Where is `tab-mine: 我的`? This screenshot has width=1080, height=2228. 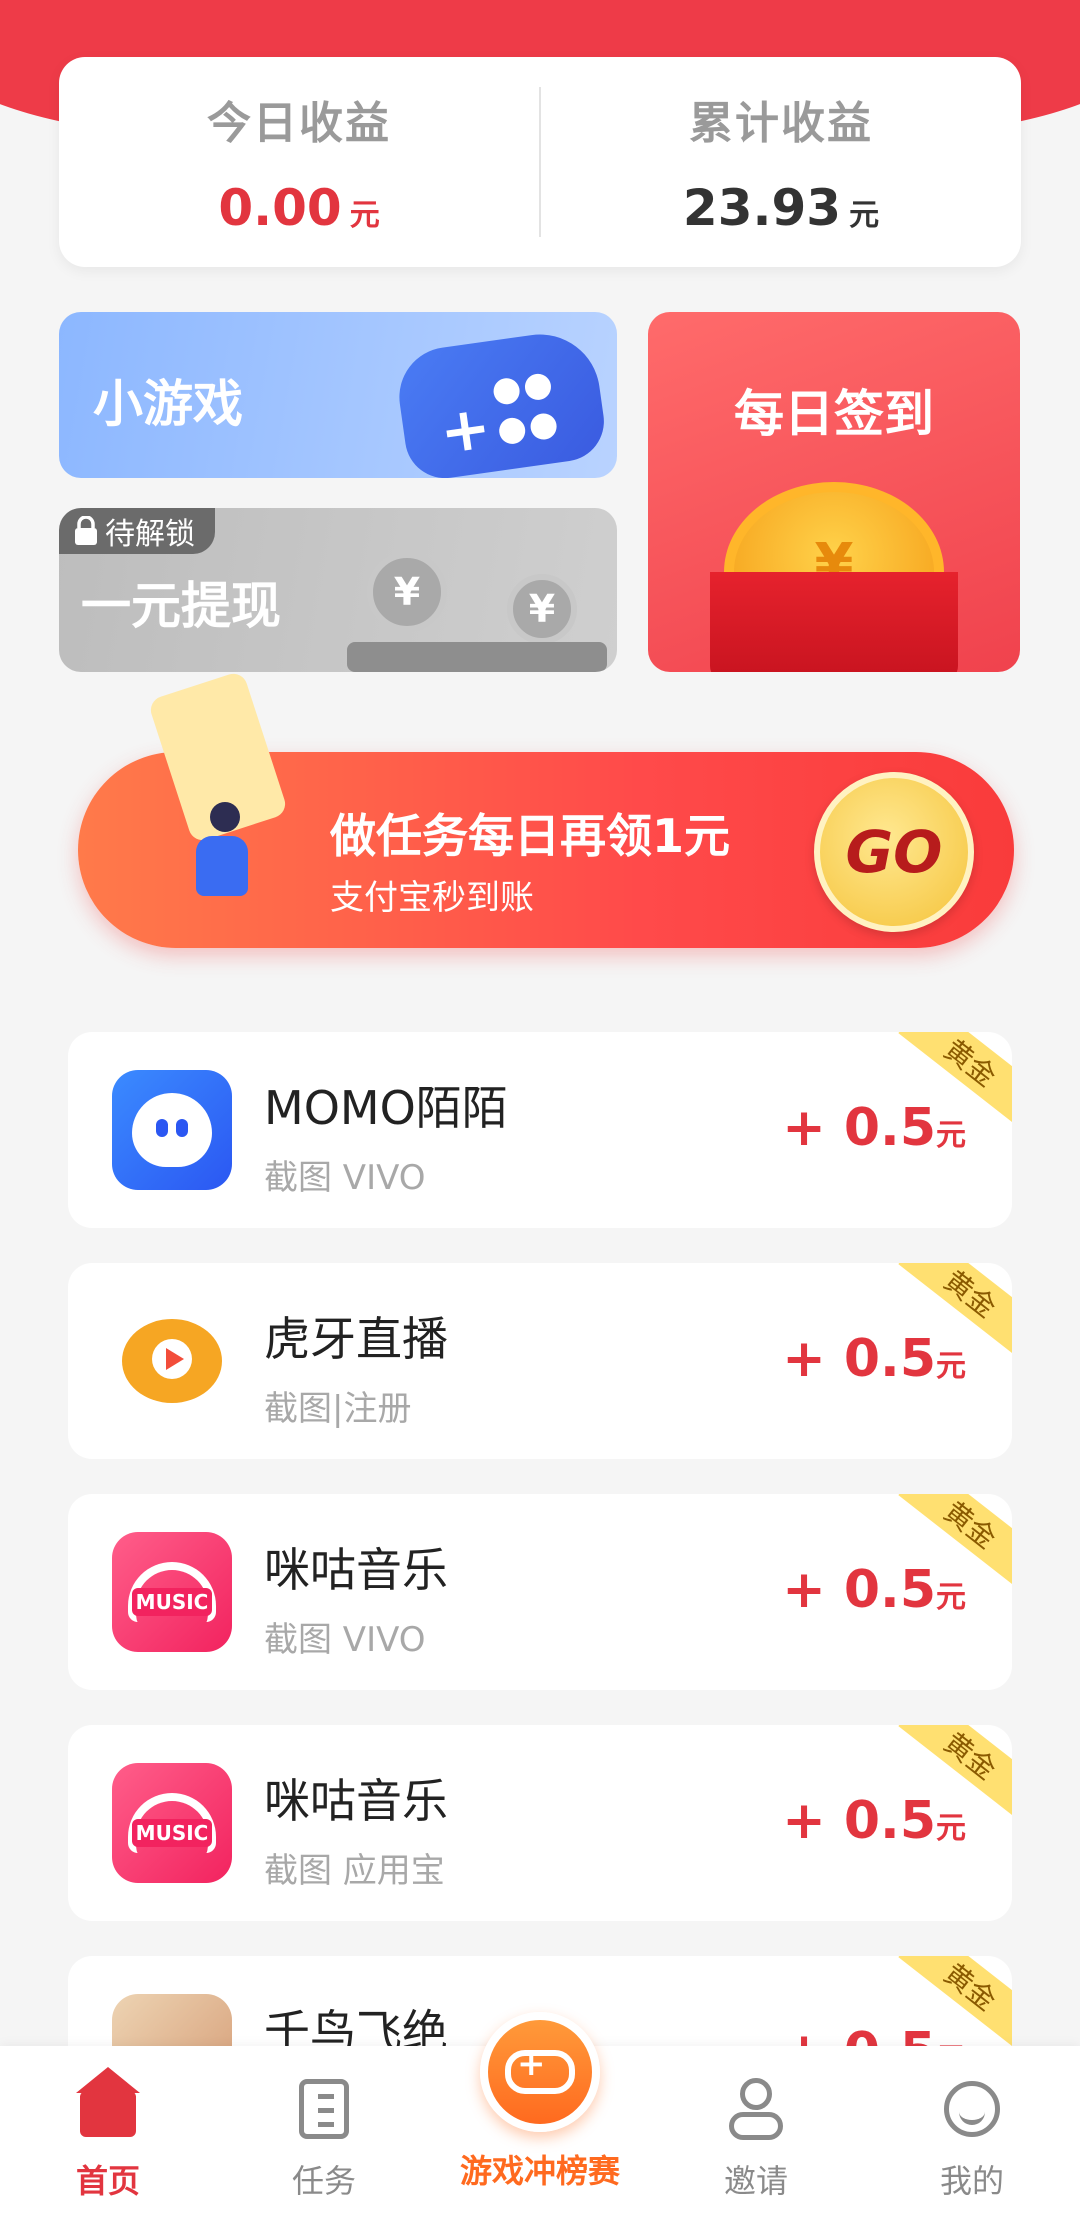
tab-mine: 我的 is located at coordinates (972, 2138).